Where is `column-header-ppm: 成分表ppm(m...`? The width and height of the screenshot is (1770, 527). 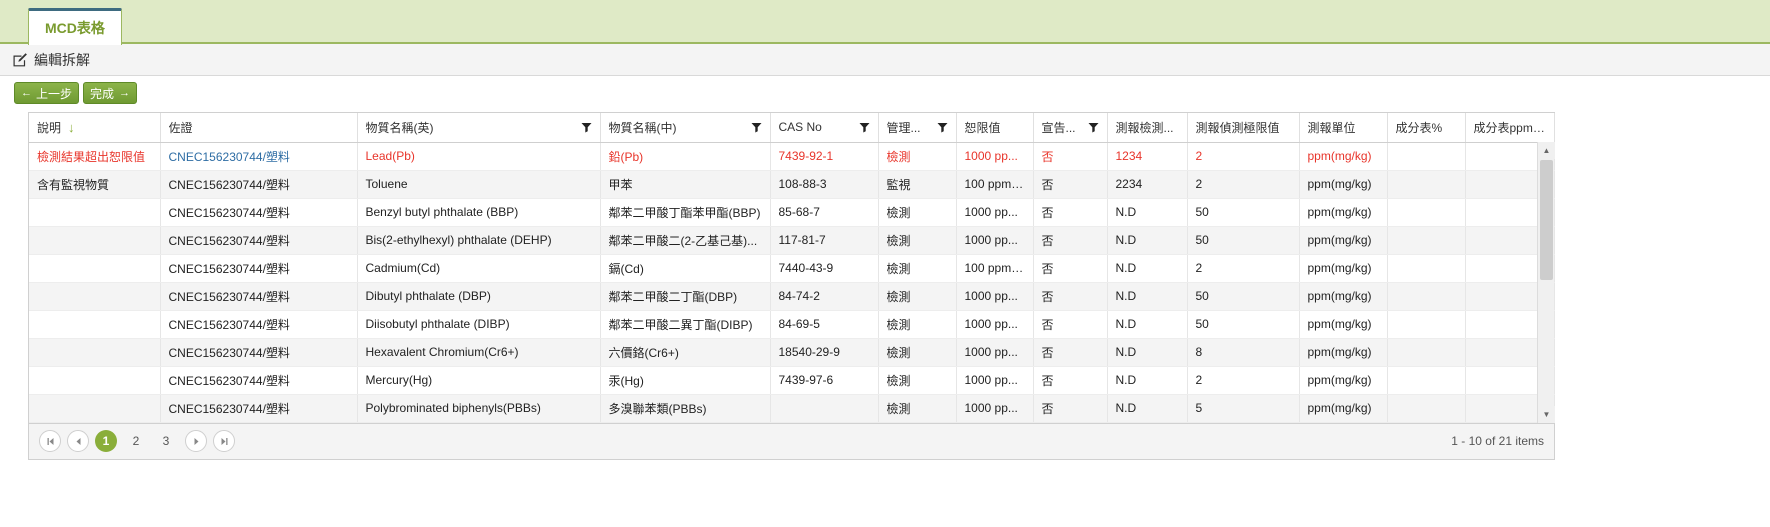 column-header-ppm: 成分表ppm(m... is located at coordinates (1510, 128).